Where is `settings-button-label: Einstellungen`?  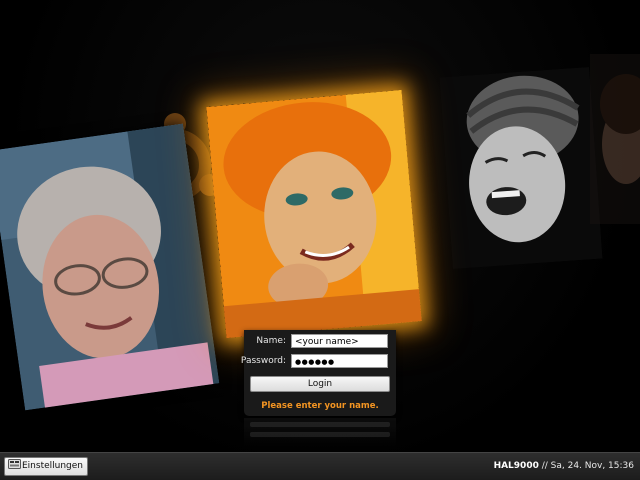
settings-button-label: Einstellungen is located at coordinates (53, 466).